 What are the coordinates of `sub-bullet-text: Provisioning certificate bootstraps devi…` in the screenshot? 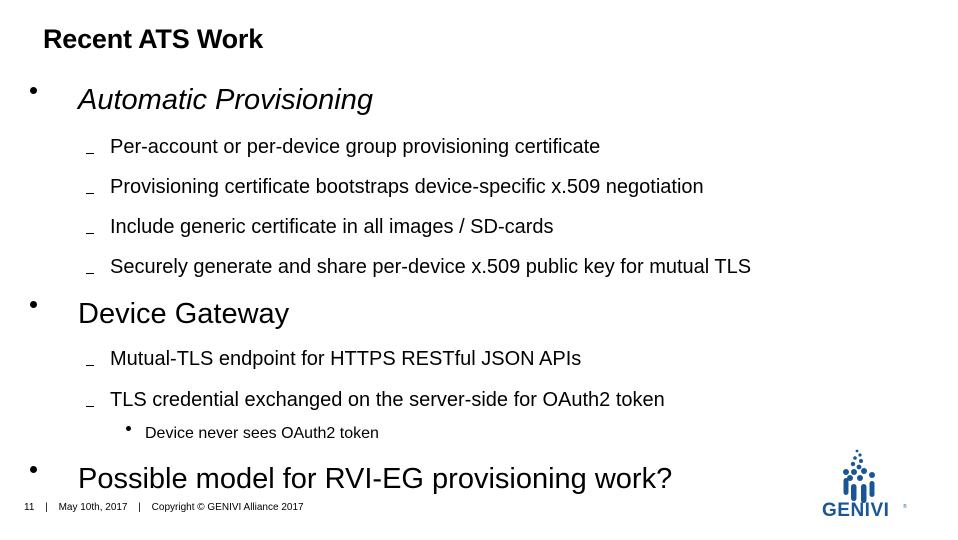 It's located at (407, 187).